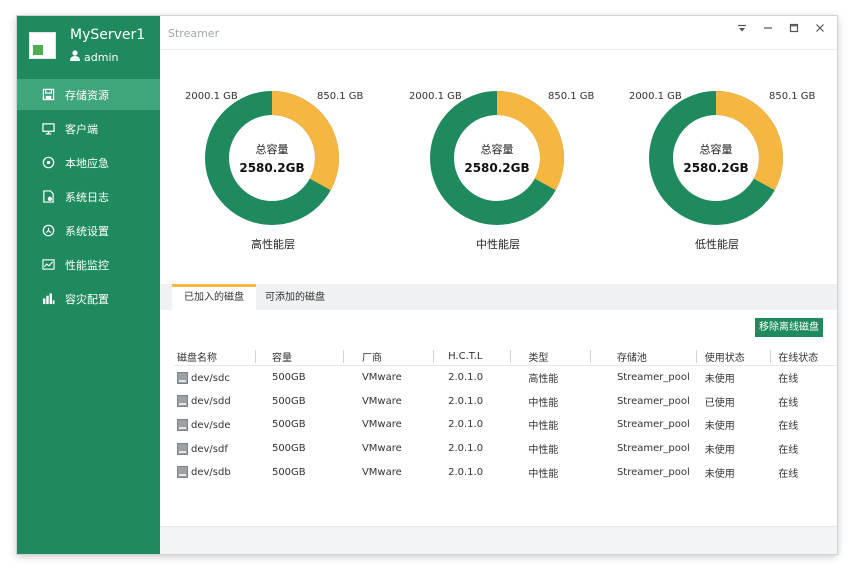 This screenshot has height=573, width=854. I want to click on maximize-icon, so click(794, 29).